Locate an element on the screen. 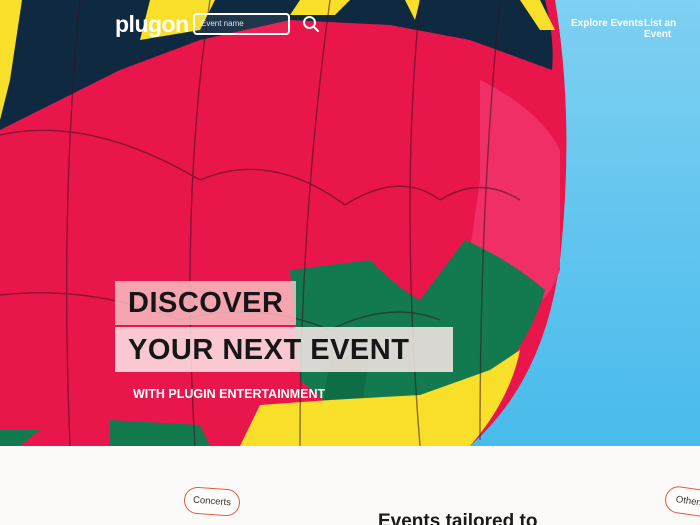 This screenshot has width=700, height=525. section-heading: Events tailored to is located at coordinates (458, 518).